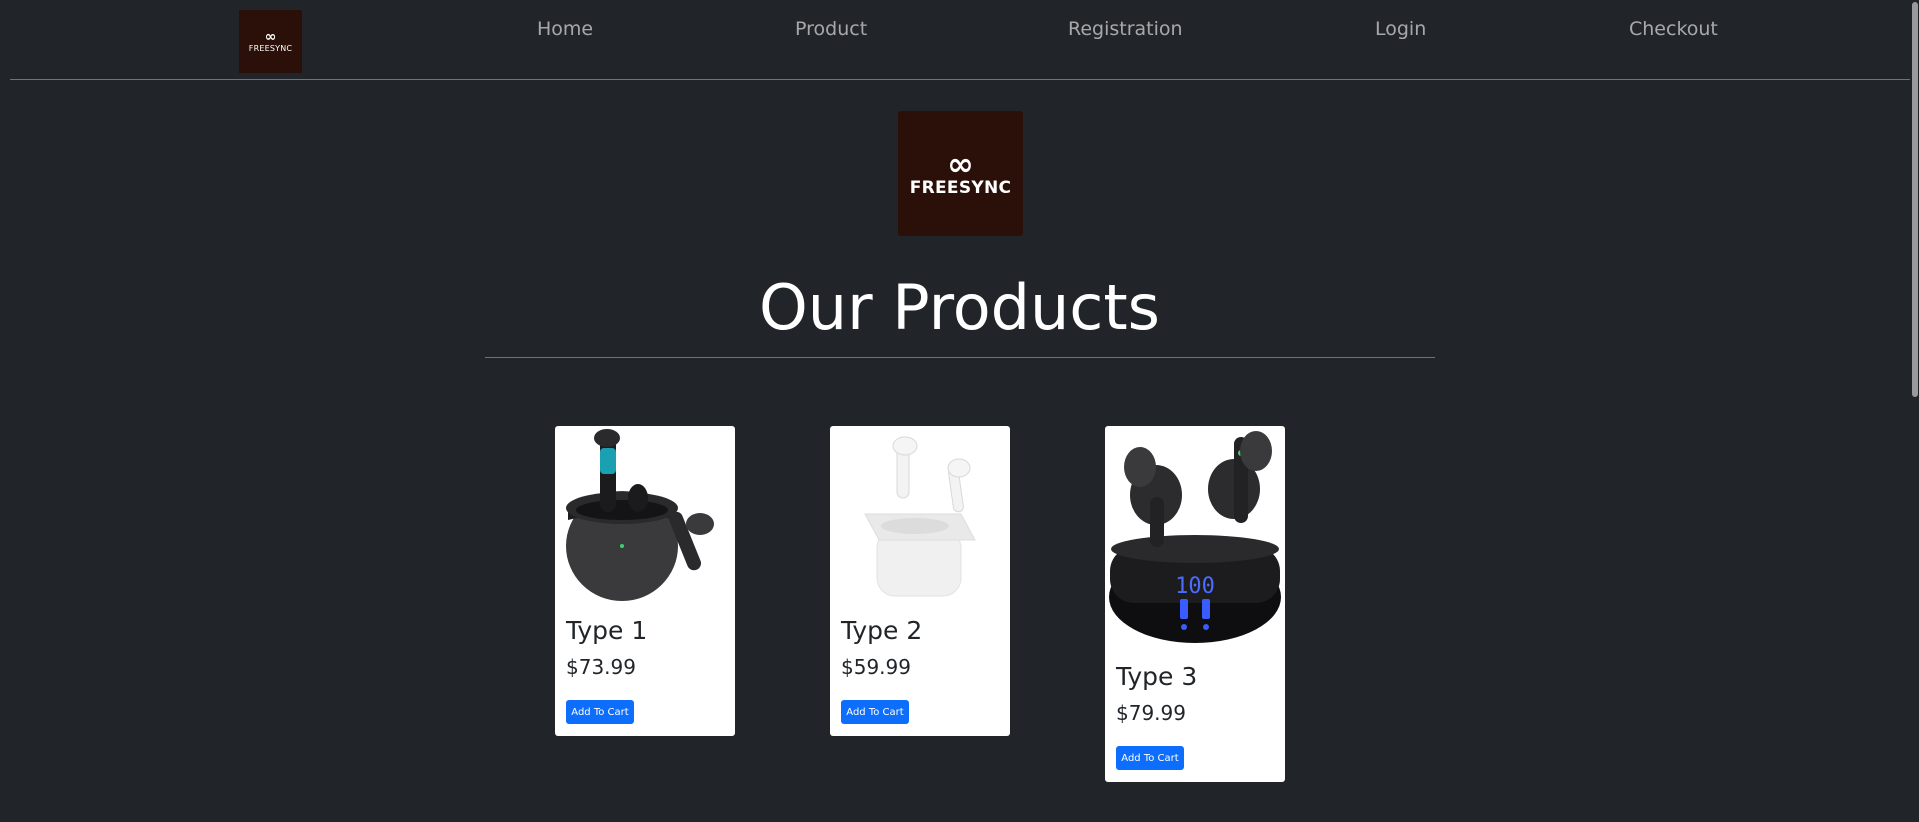 This screenshot has width=1919, height=822. What do you see at coordinates (270, 48) in the screenshot?
I see `brand-logo-text: FREESYNC` at bounding box center [270, 48].